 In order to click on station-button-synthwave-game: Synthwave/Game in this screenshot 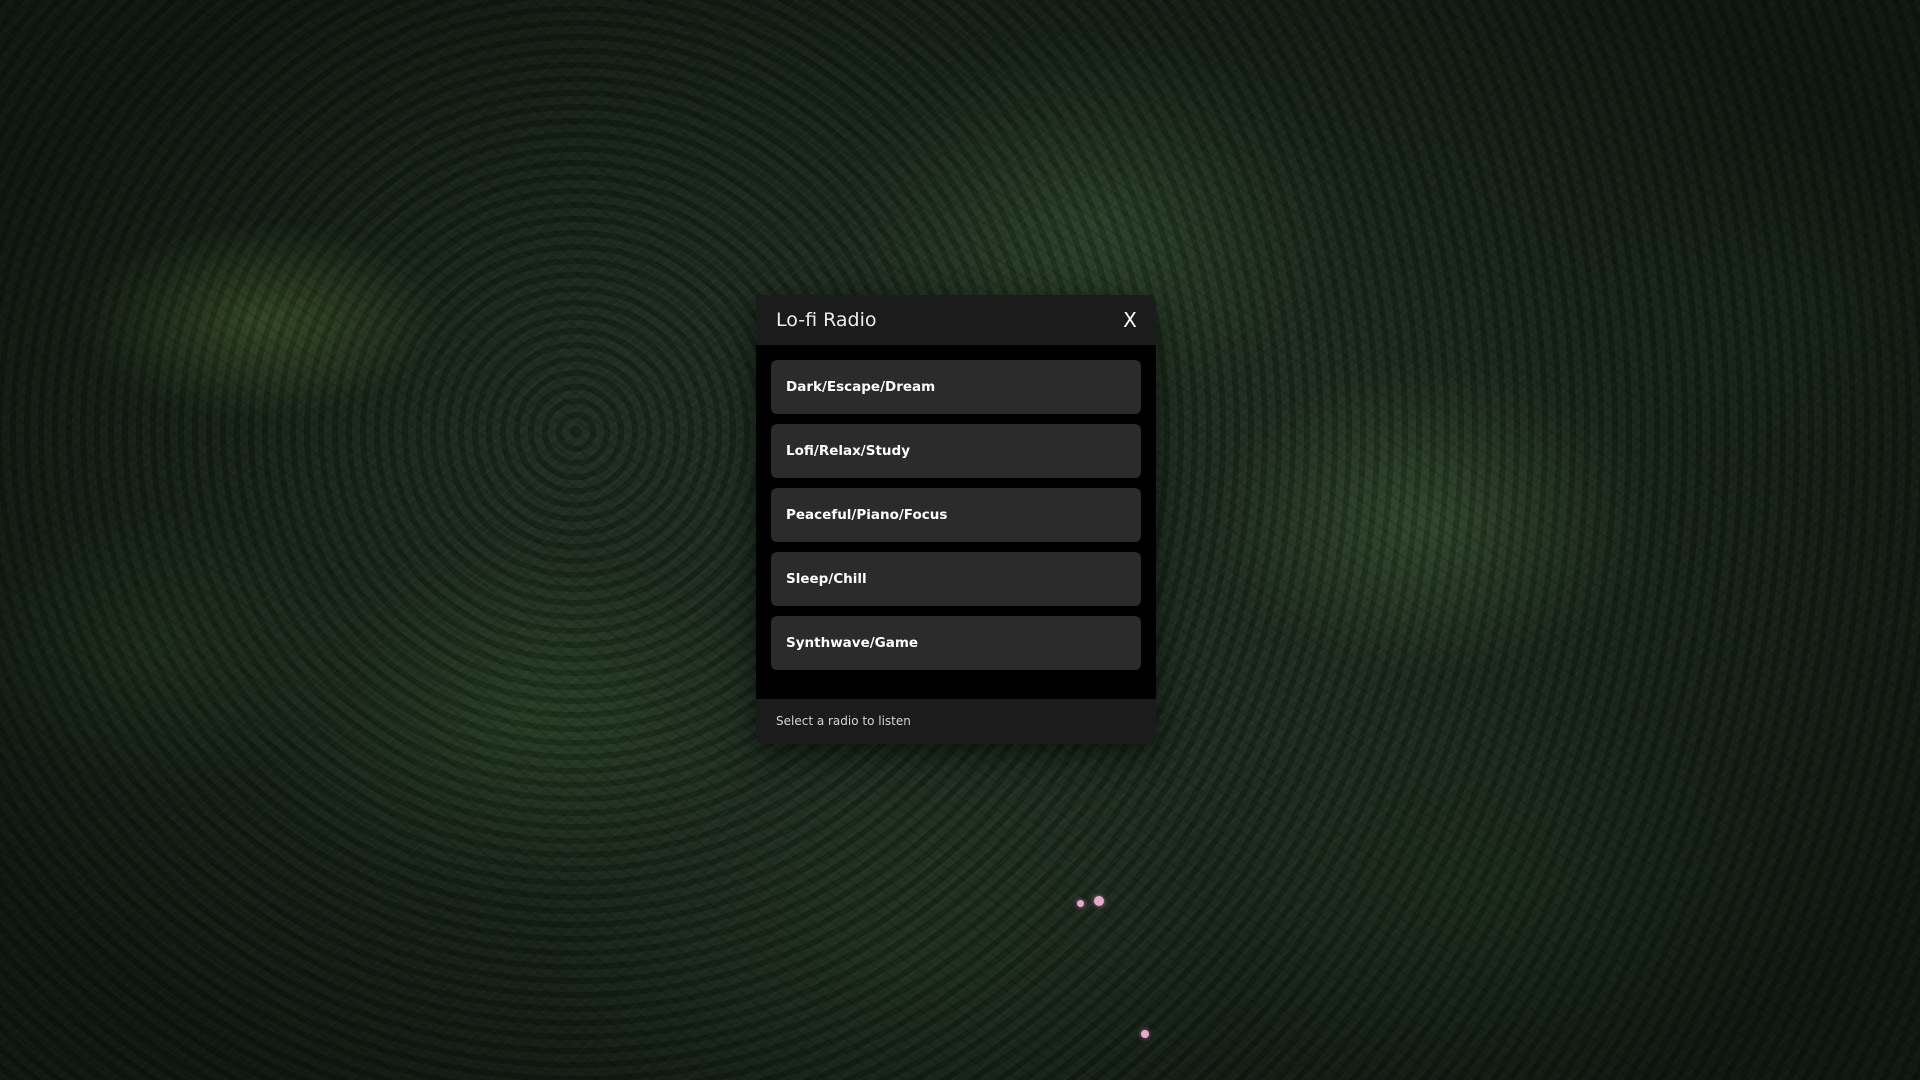, I will do `click(956, 643)`.